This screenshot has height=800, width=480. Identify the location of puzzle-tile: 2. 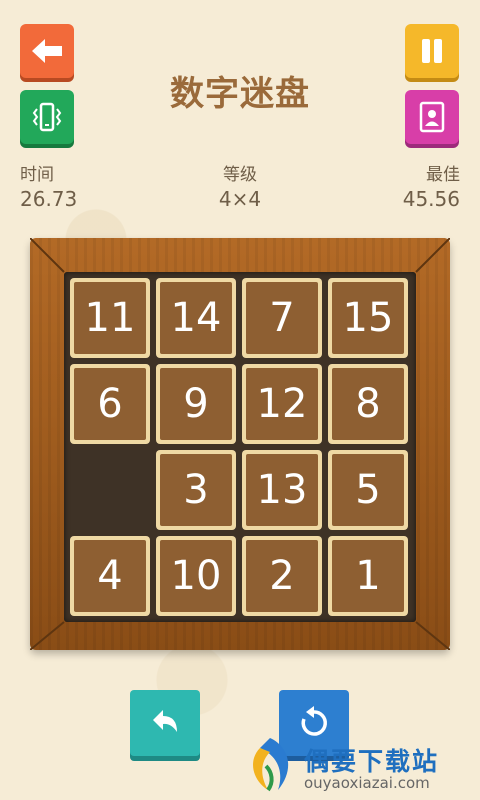
(282, 576).